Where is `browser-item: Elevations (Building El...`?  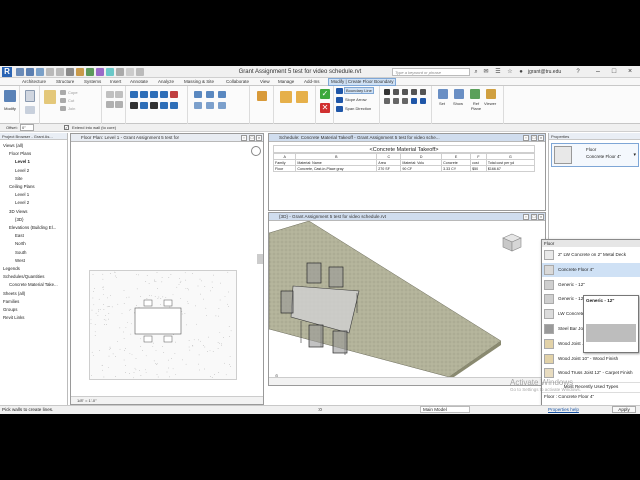 browser-item: Elevations (Building El... is located at coordinates (32, 227).